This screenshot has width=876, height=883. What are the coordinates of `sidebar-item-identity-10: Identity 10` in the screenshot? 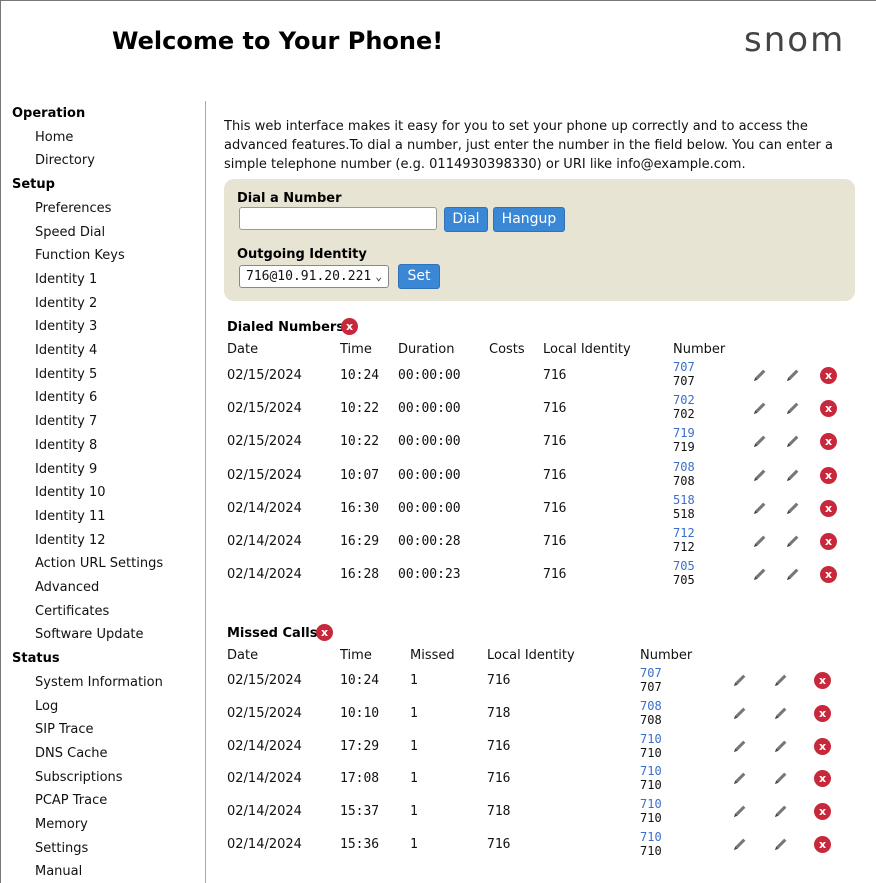 It's located at (70, 492).